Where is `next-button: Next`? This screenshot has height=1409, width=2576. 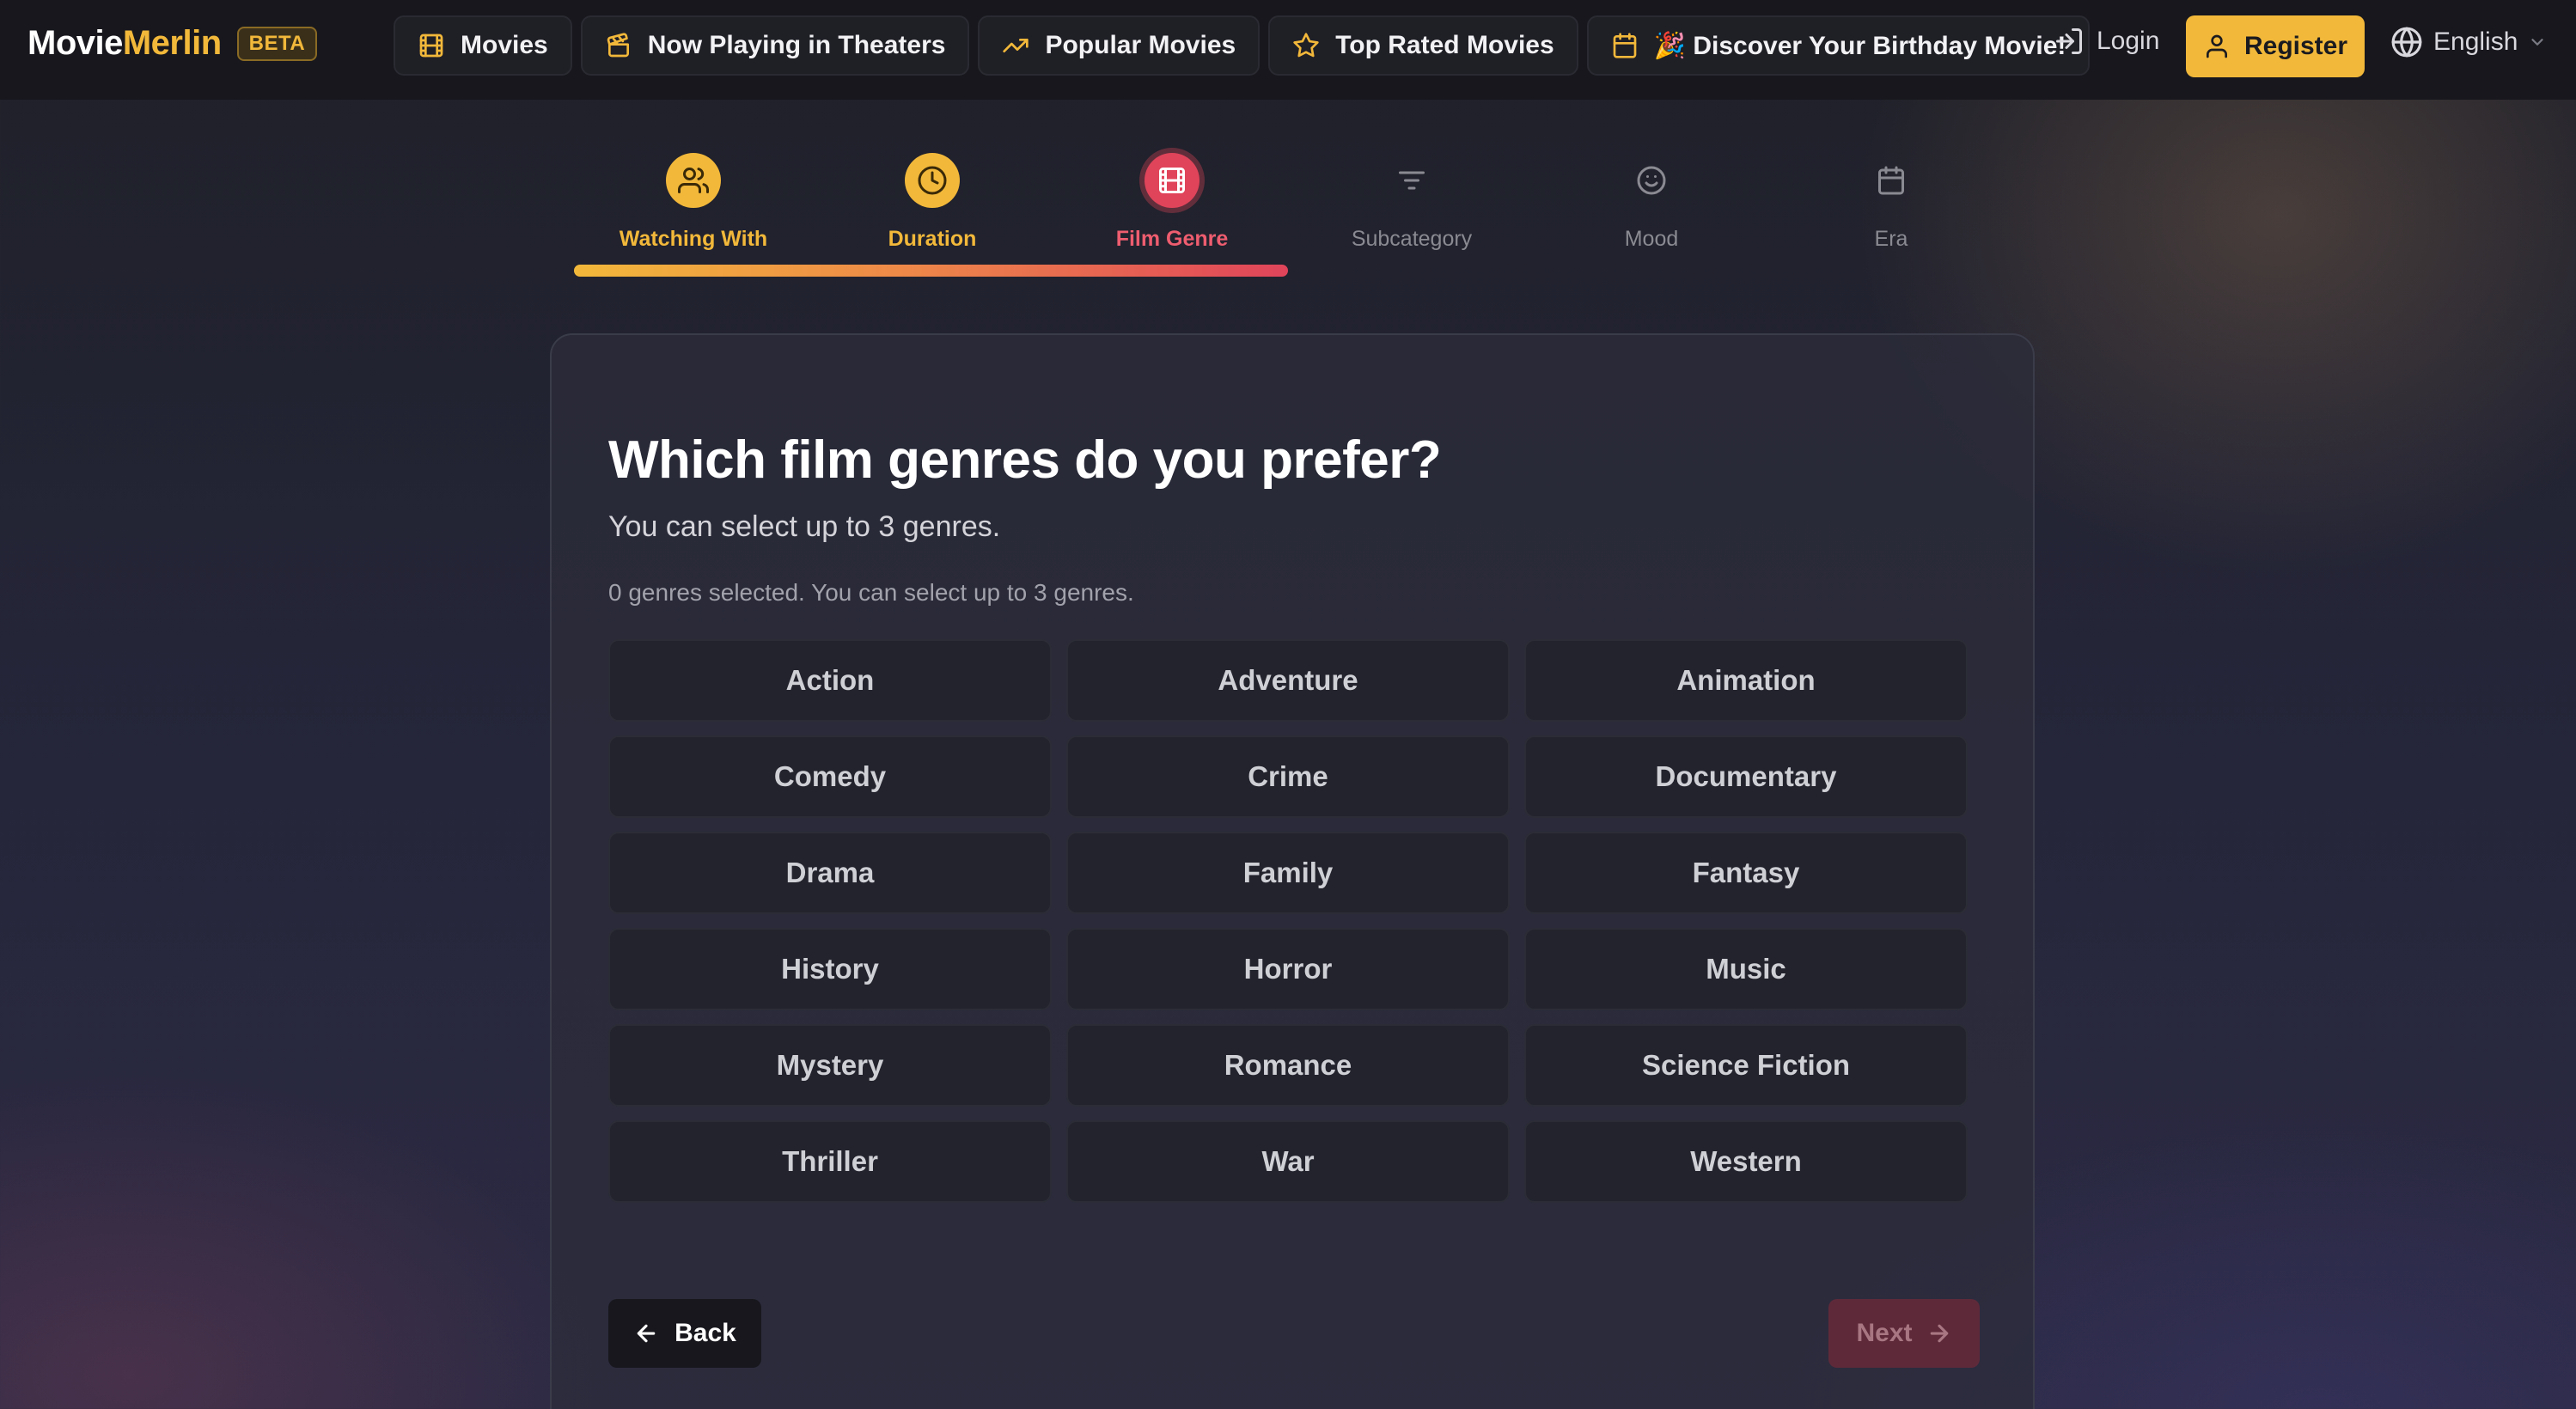
next-button: Next is located at coordinates (1904, 1333).